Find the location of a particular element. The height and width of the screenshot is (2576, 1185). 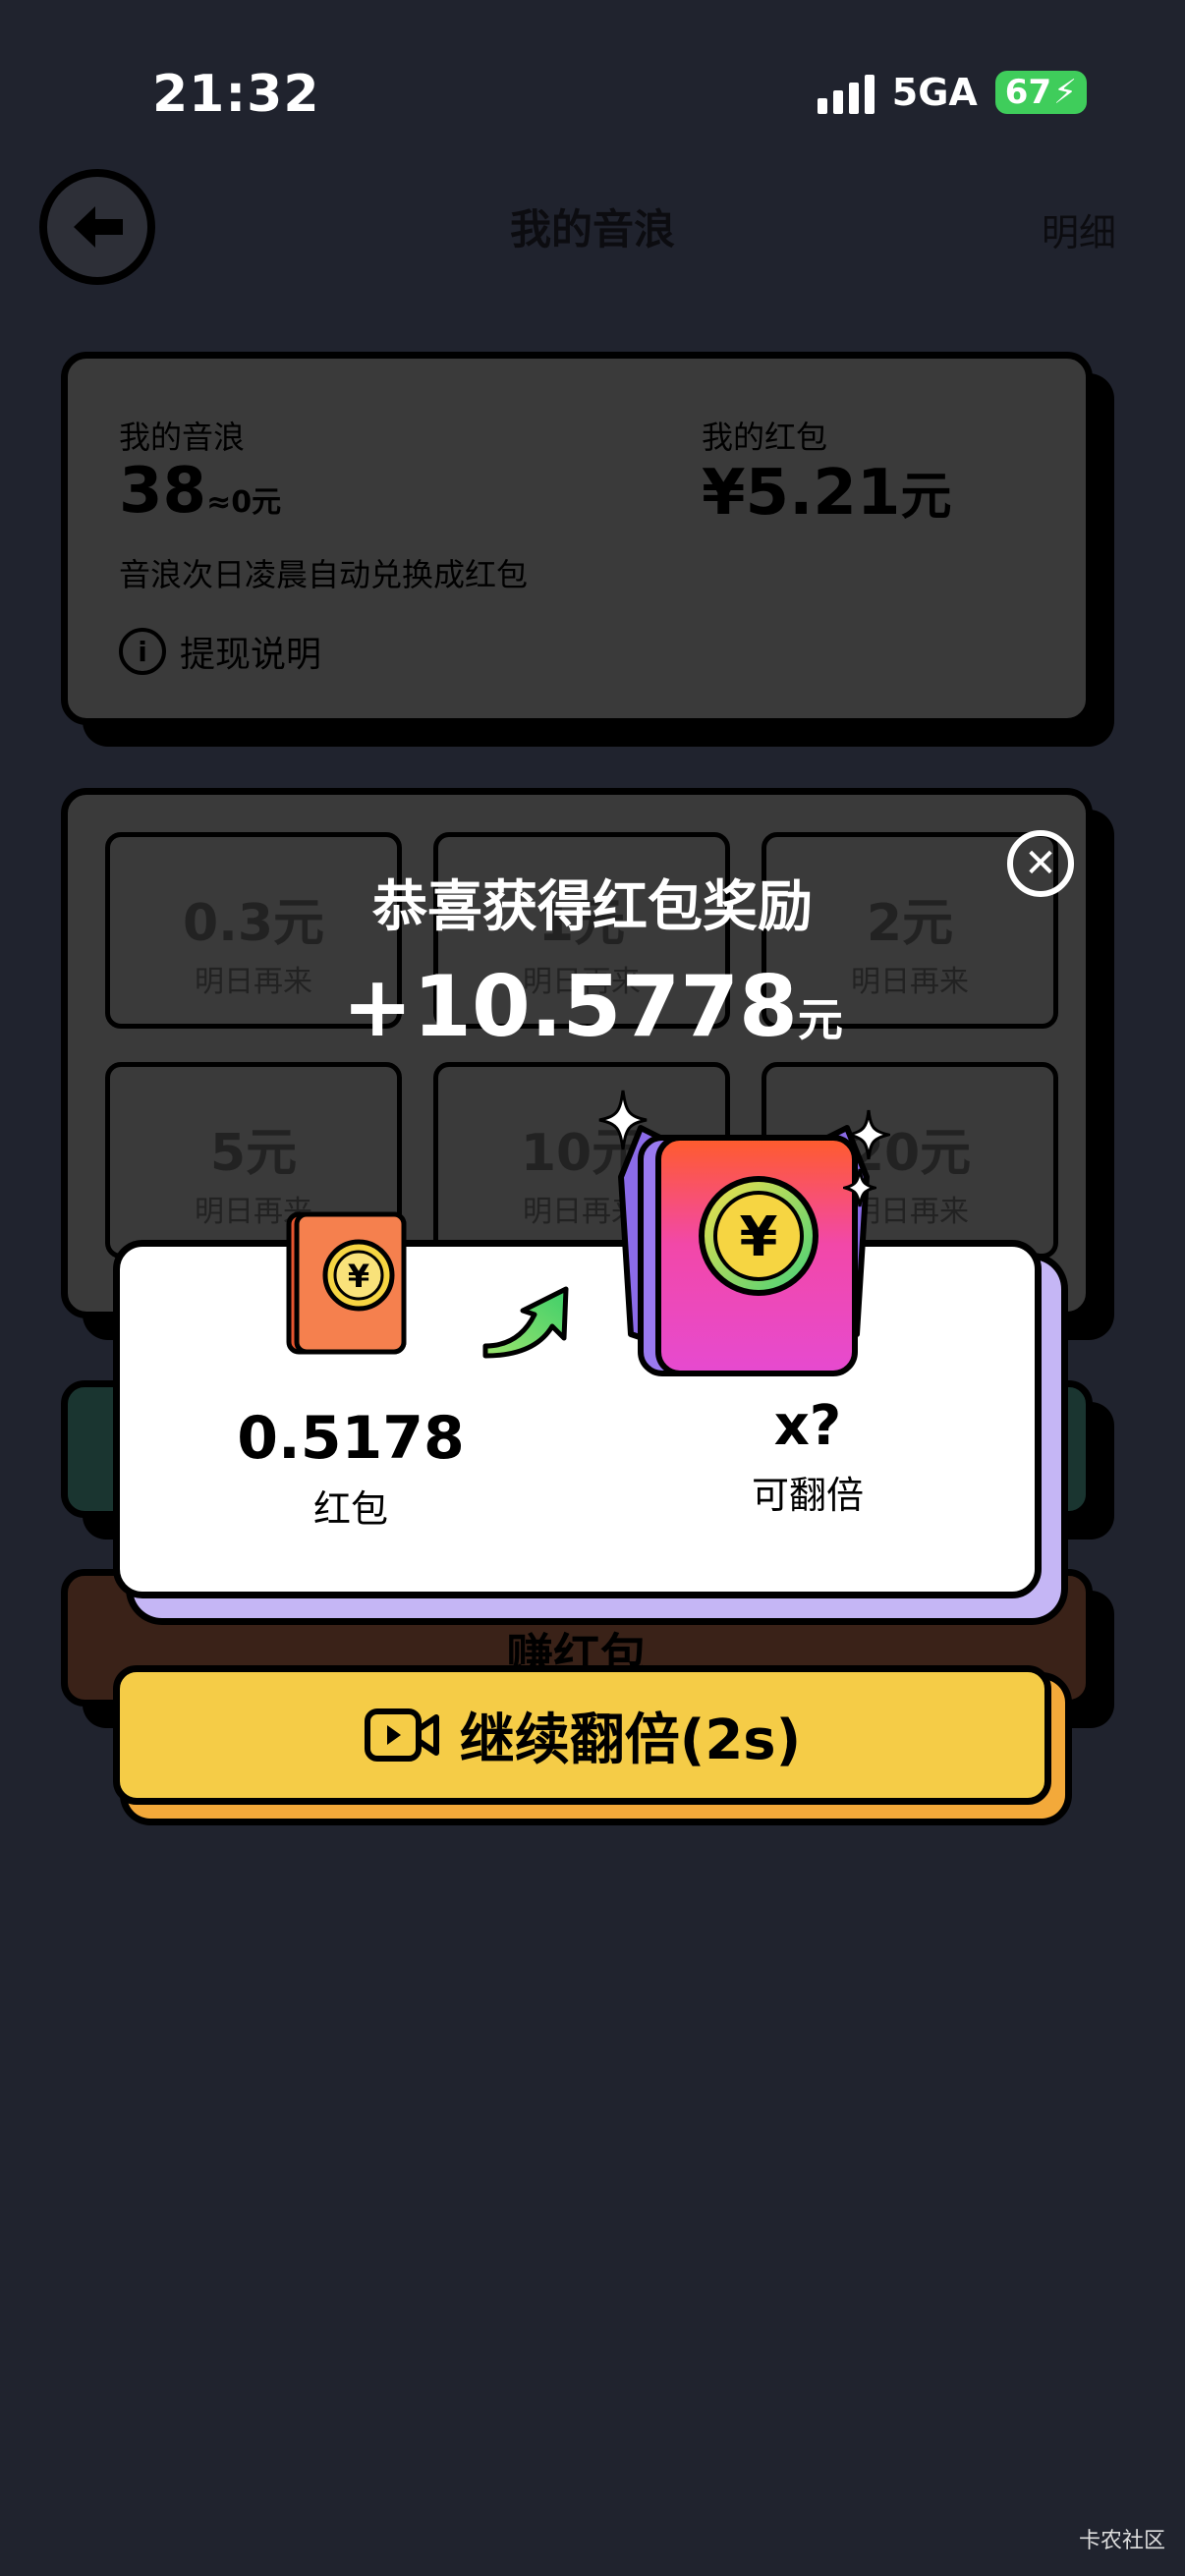

withdraw-info-link: i 提现说明 is located at coordinates (220, 651).